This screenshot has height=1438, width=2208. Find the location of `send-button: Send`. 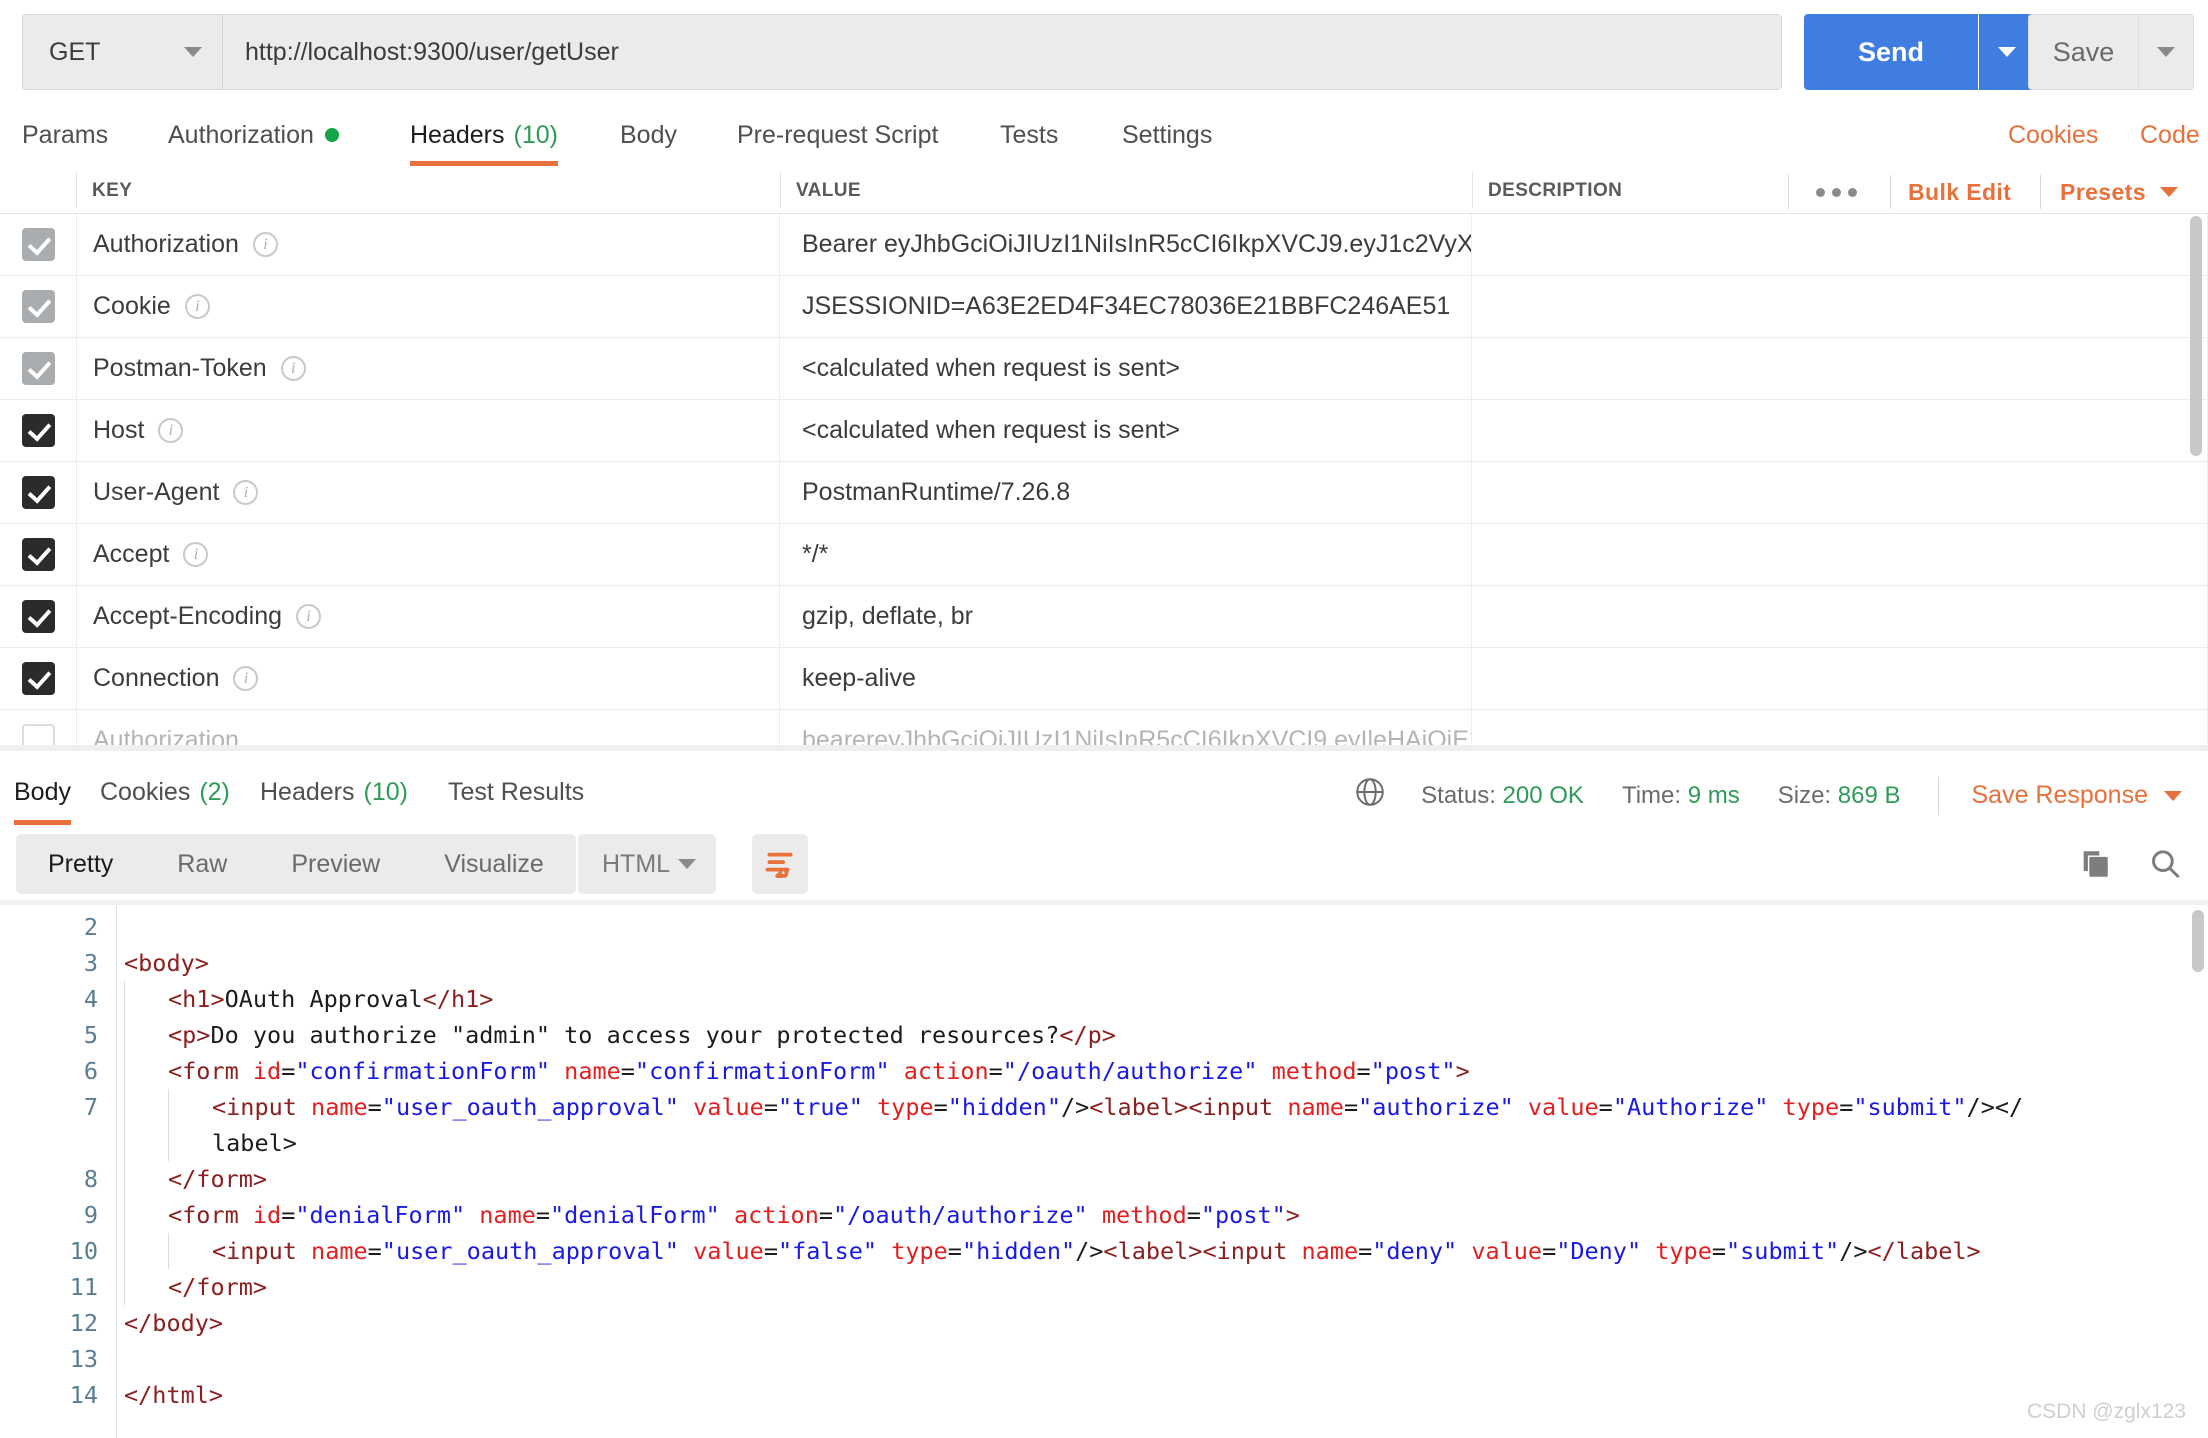

send-button: Send is located at coordinates (1891, 52).